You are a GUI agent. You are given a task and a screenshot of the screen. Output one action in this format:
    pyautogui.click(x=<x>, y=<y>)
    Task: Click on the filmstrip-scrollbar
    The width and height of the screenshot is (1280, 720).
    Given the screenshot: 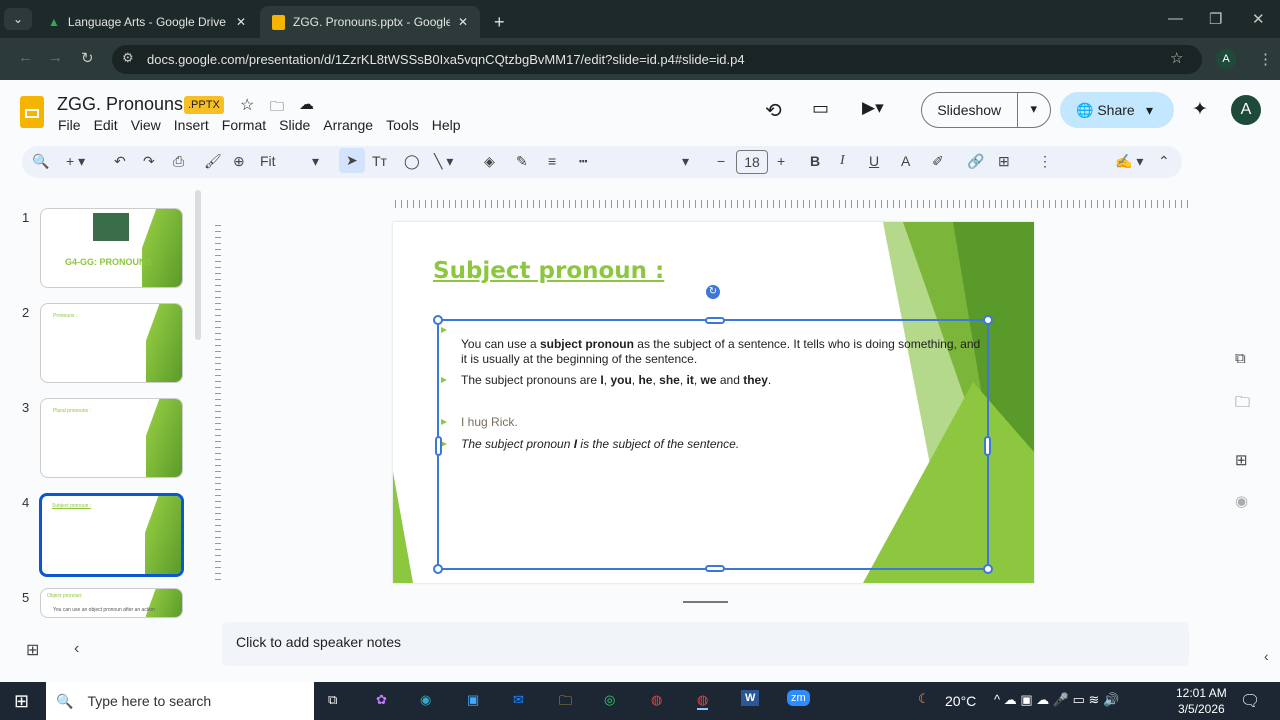 What is the action you would take?
    pyautogui.click(x=198, y=265)
    